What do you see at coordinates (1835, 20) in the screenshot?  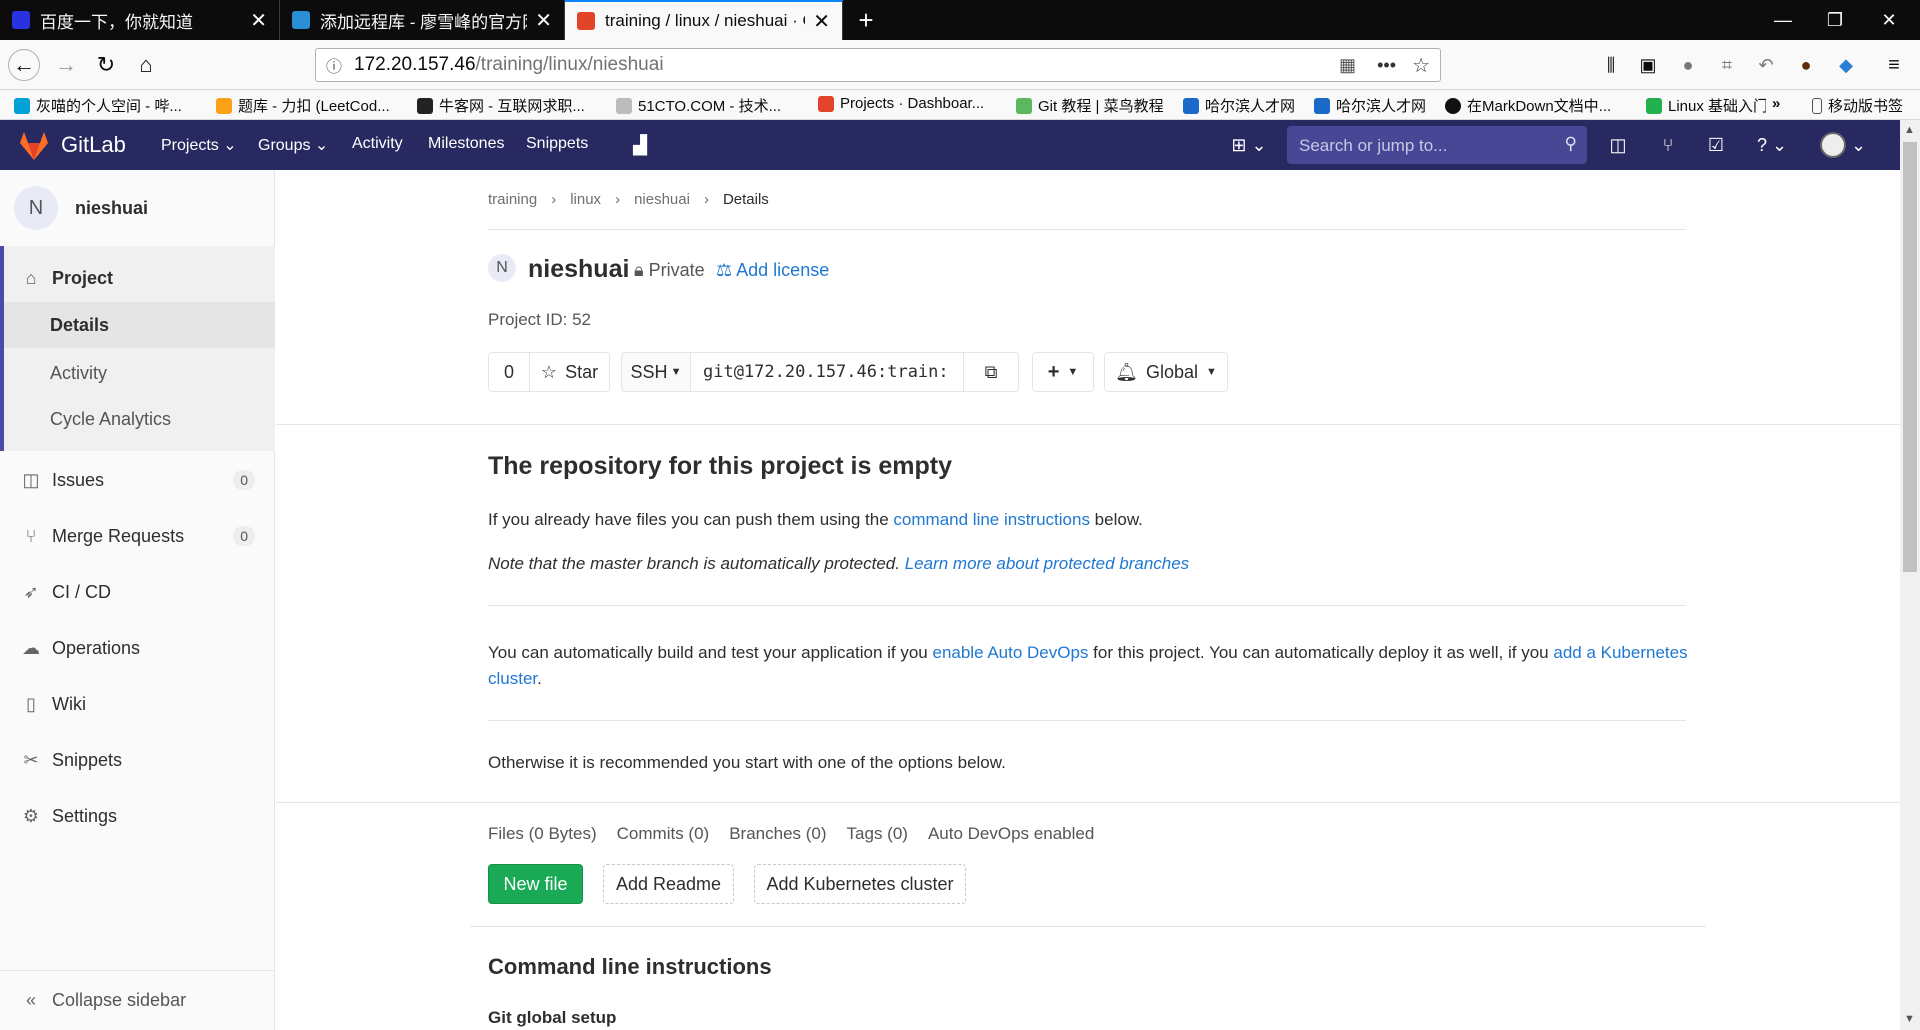 I see `restore-icon: ❐` at bounding box center [1835, 20].